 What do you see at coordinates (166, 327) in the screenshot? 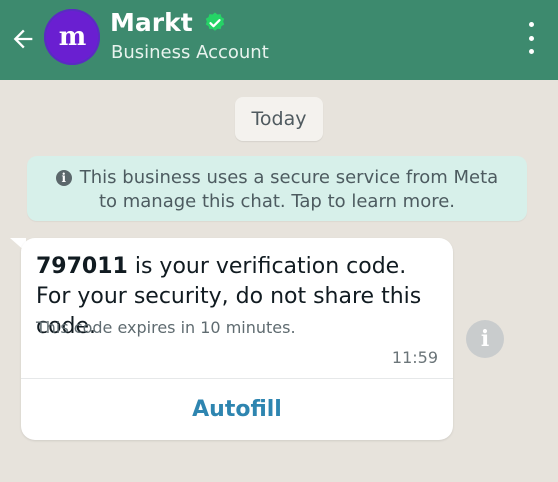
I see `code-expiry-note: This code expires in 10 minutes.` at bounding box center [166, 327].